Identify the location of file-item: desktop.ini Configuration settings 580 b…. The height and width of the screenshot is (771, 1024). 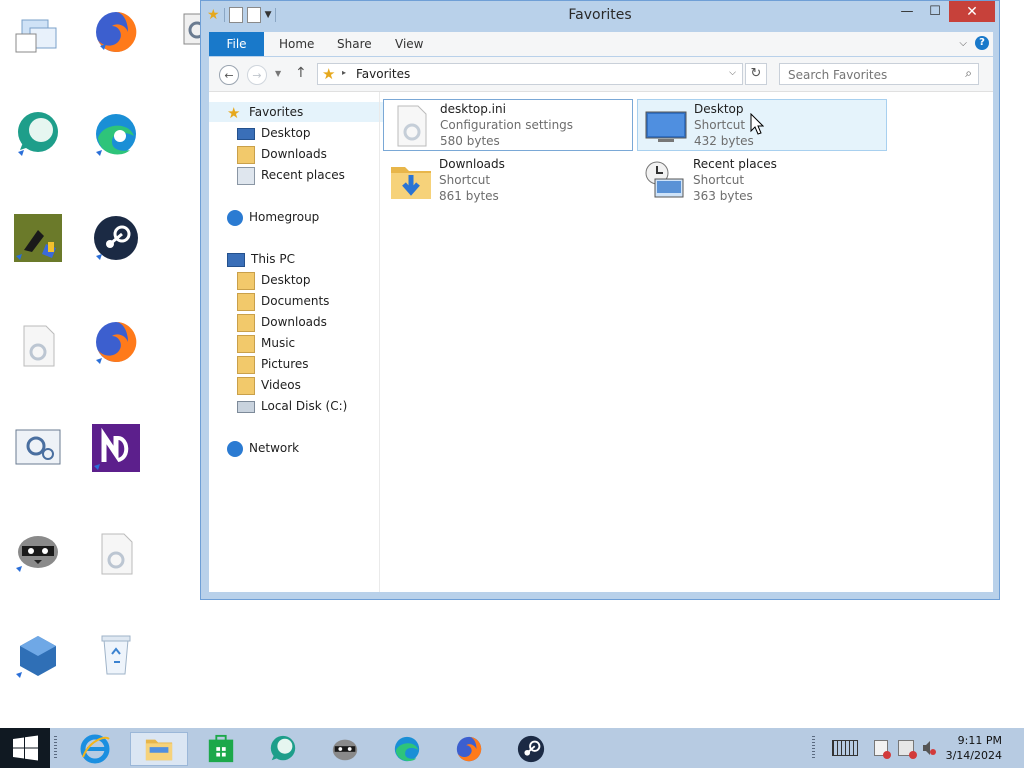
(508, 125).